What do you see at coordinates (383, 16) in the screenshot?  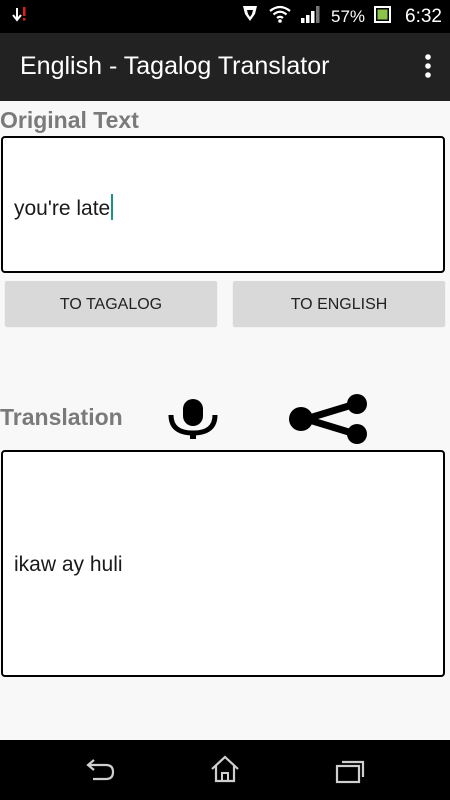 I see `battery-icon` at bounding box center [383, 16].